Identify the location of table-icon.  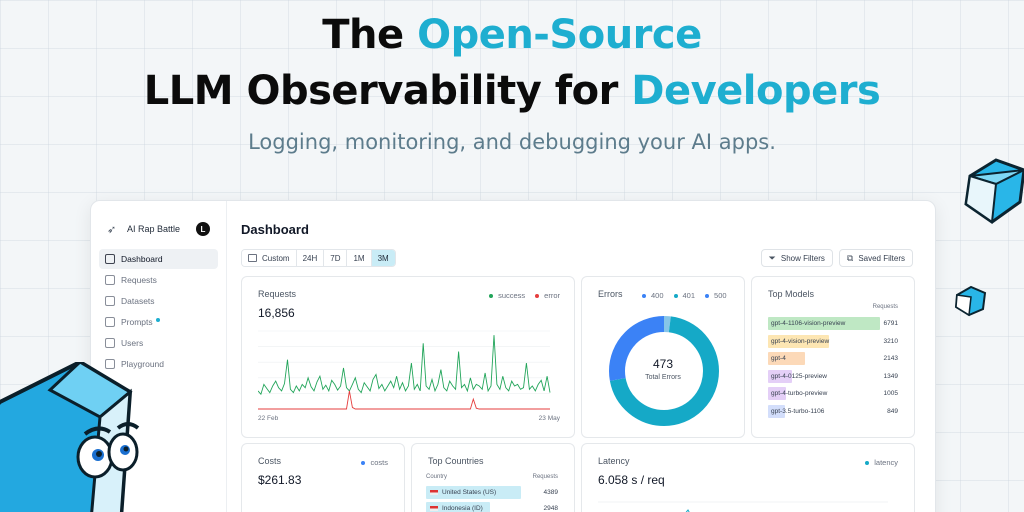
(110, 280).